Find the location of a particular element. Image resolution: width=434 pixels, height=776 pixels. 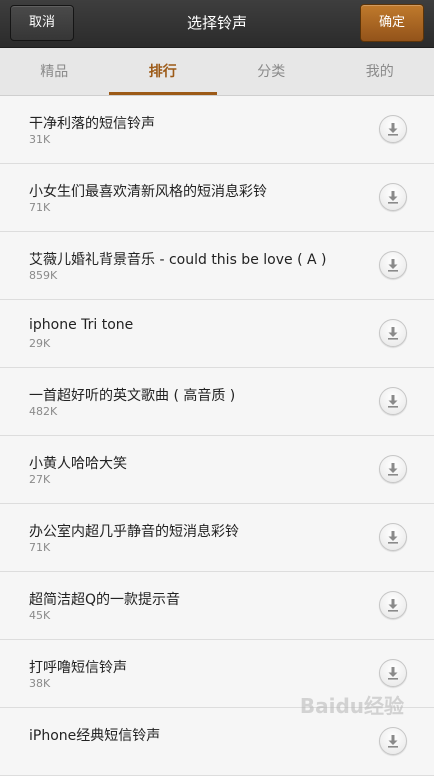

ringtone-row: 办公室内超几乎静音的短消息彩铃 71K is located at coordinates (217, 538).